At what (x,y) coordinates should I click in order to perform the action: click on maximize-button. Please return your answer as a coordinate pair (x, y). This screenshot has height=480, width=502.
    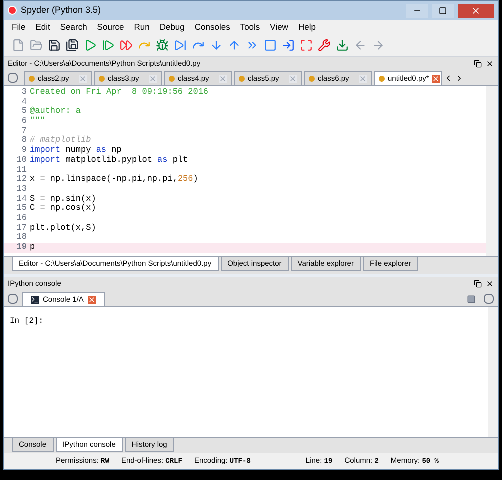
    Looking at the image, I should click on (443, 11).